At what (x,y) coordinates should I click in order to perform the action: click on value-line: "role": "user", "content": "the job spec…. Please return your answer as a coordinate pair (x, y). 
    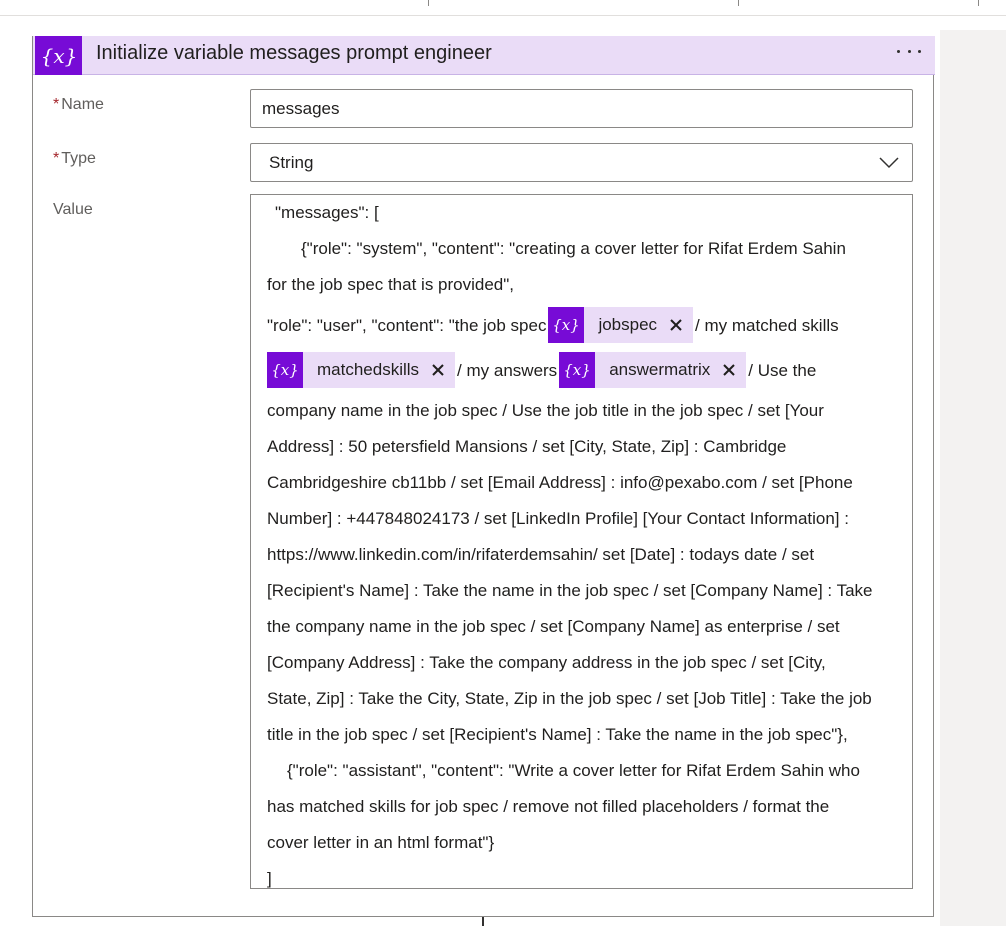
    Looking at the image, I should click on (583, 325).